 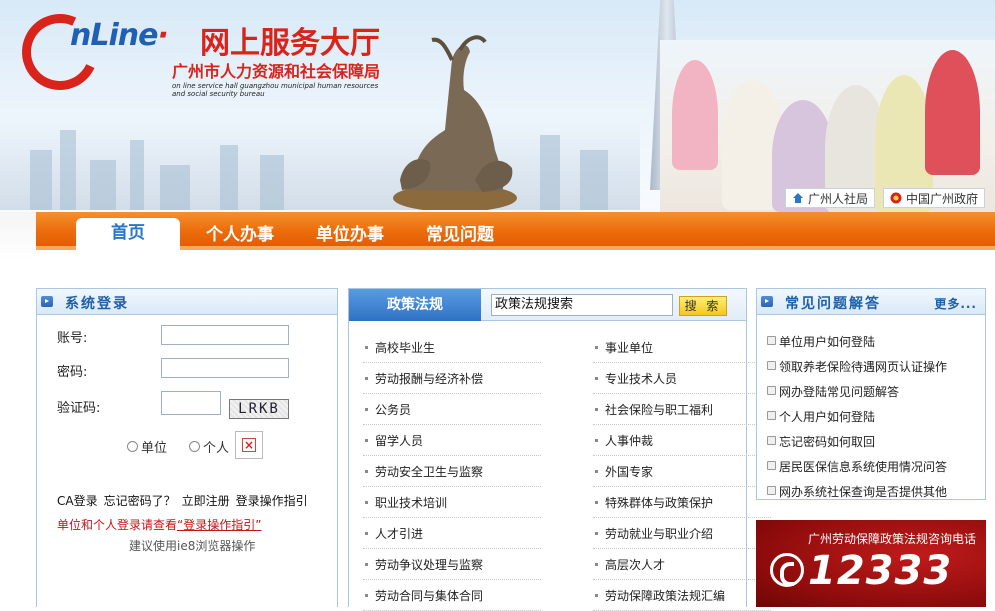 What do you see at coordinates (832, 391) in the screenshot?
I see `faq-item: 网办登陆常见问题解答` at bounding box center [832, 391].